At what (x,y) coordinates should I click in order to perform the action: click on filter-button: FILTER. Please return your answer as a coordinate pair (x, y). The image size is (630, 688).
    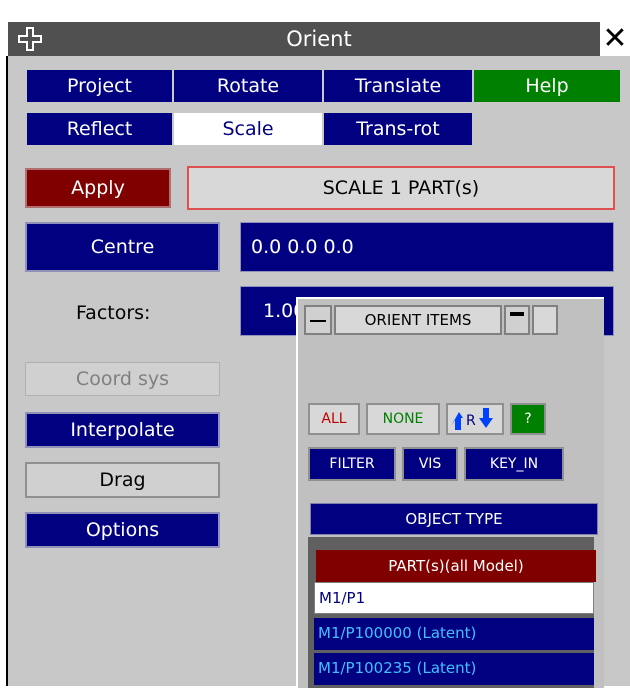
    Looking at the image, I should click on (352, 464).